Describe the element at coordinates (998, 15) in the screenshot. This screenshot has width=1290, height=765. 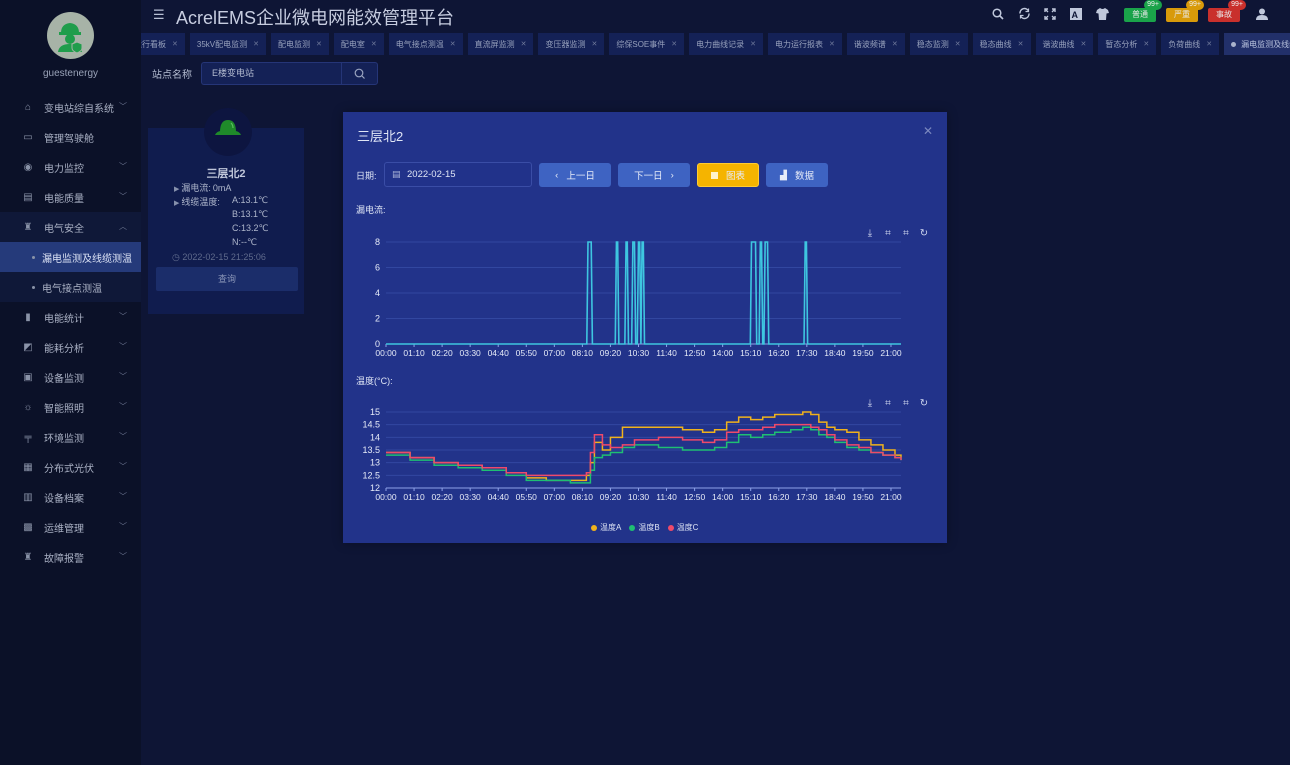
I see `search-icon` at that location.